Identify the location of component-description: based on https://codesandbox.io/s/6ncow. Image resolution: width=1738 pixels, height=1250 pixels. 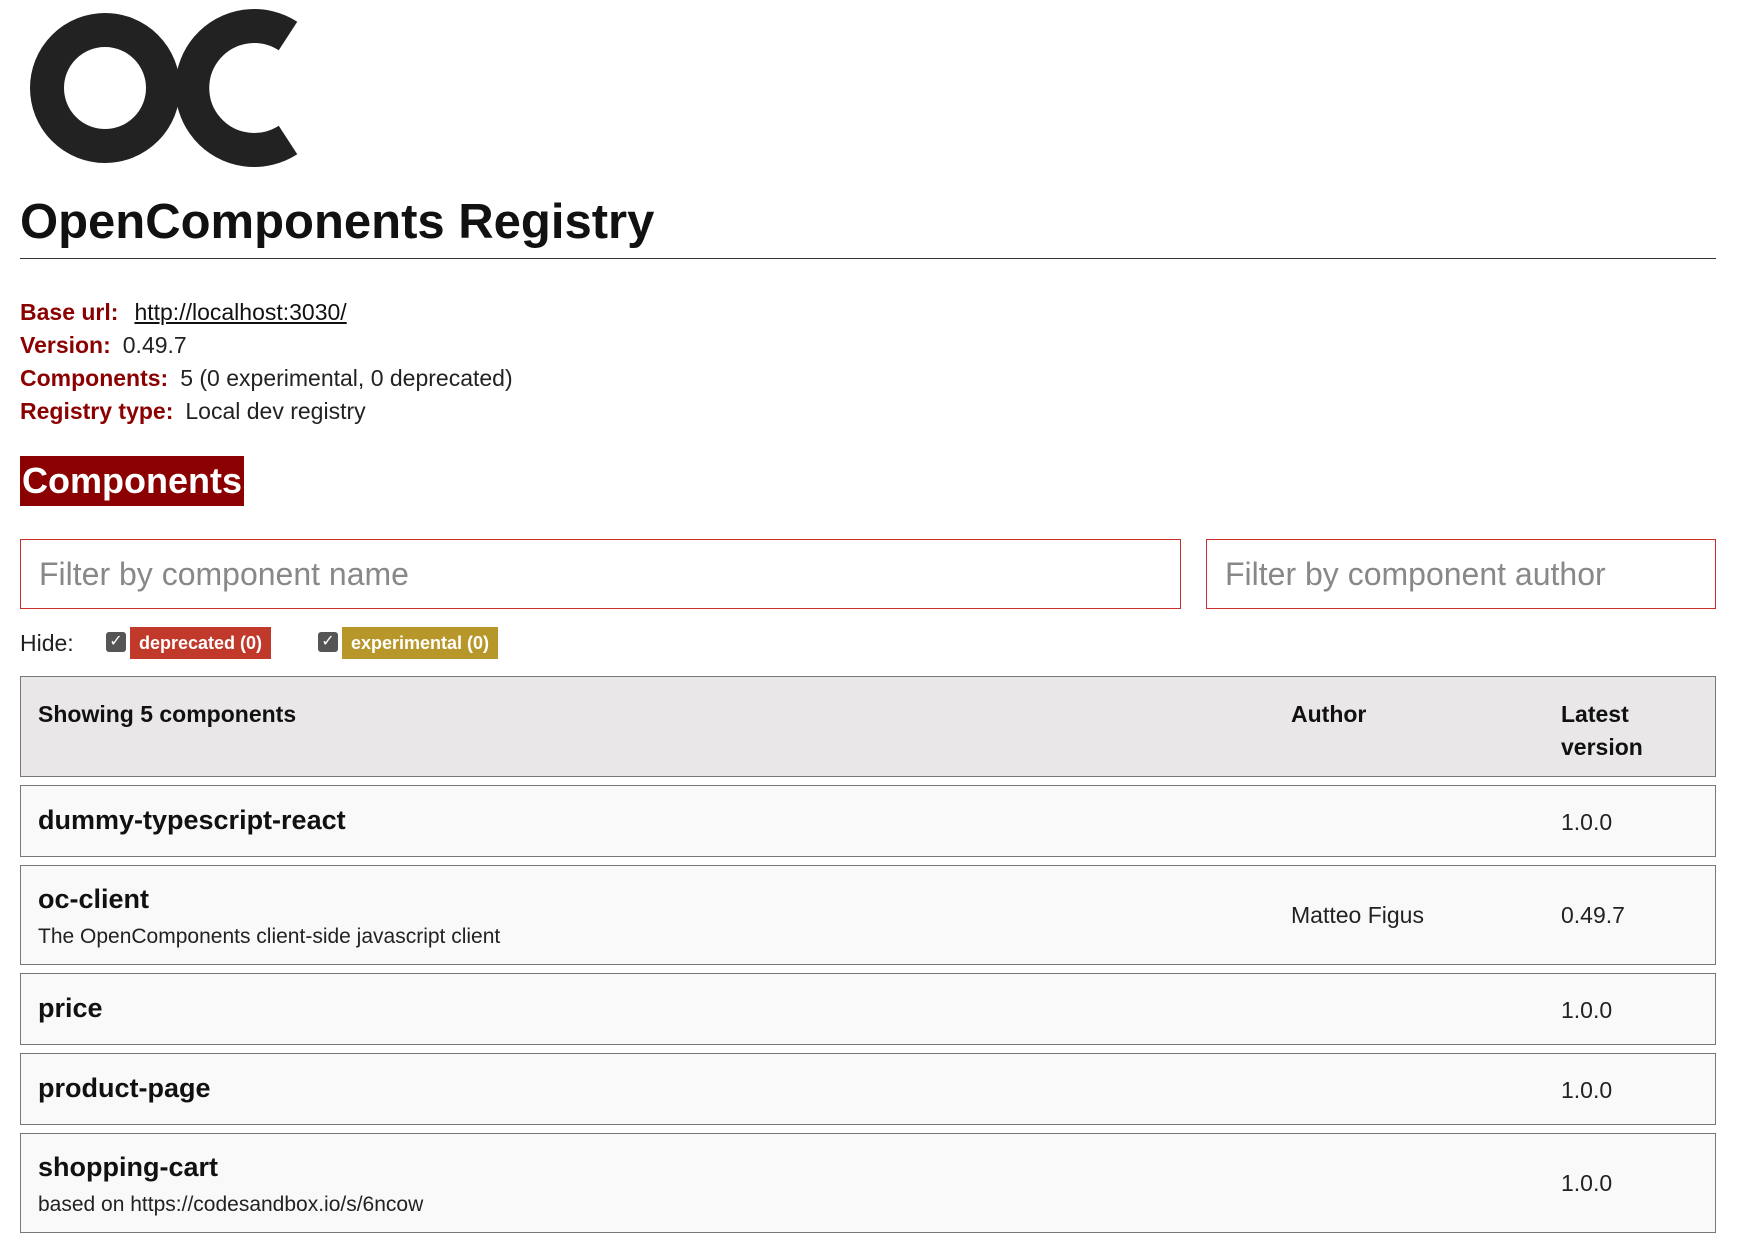
(231, 1204).